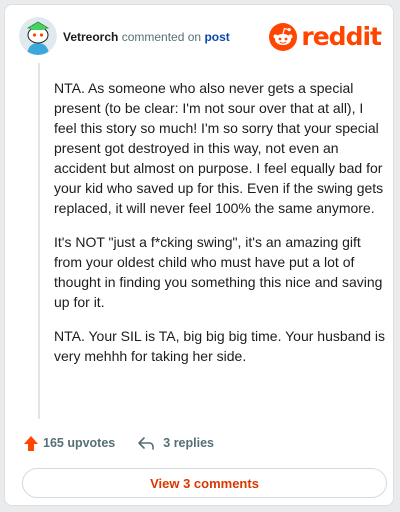  I want to click on comment-header: Vetreorch commented on post reddit, so click(200, 37).